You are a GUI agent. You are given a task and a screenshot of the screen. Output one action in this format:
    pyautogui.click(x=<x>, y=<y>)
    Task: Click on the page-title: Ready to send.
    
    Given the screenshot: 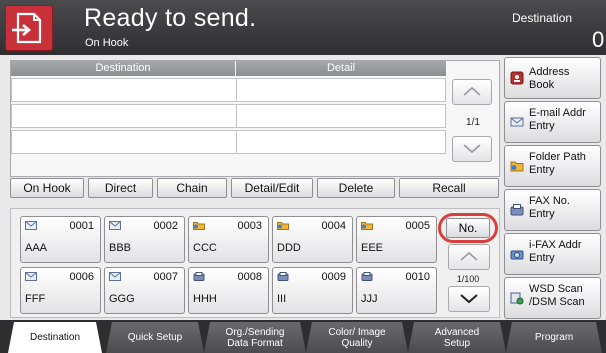 What is the action you would take?
    pyautogui.click(x=170, y=18)
    